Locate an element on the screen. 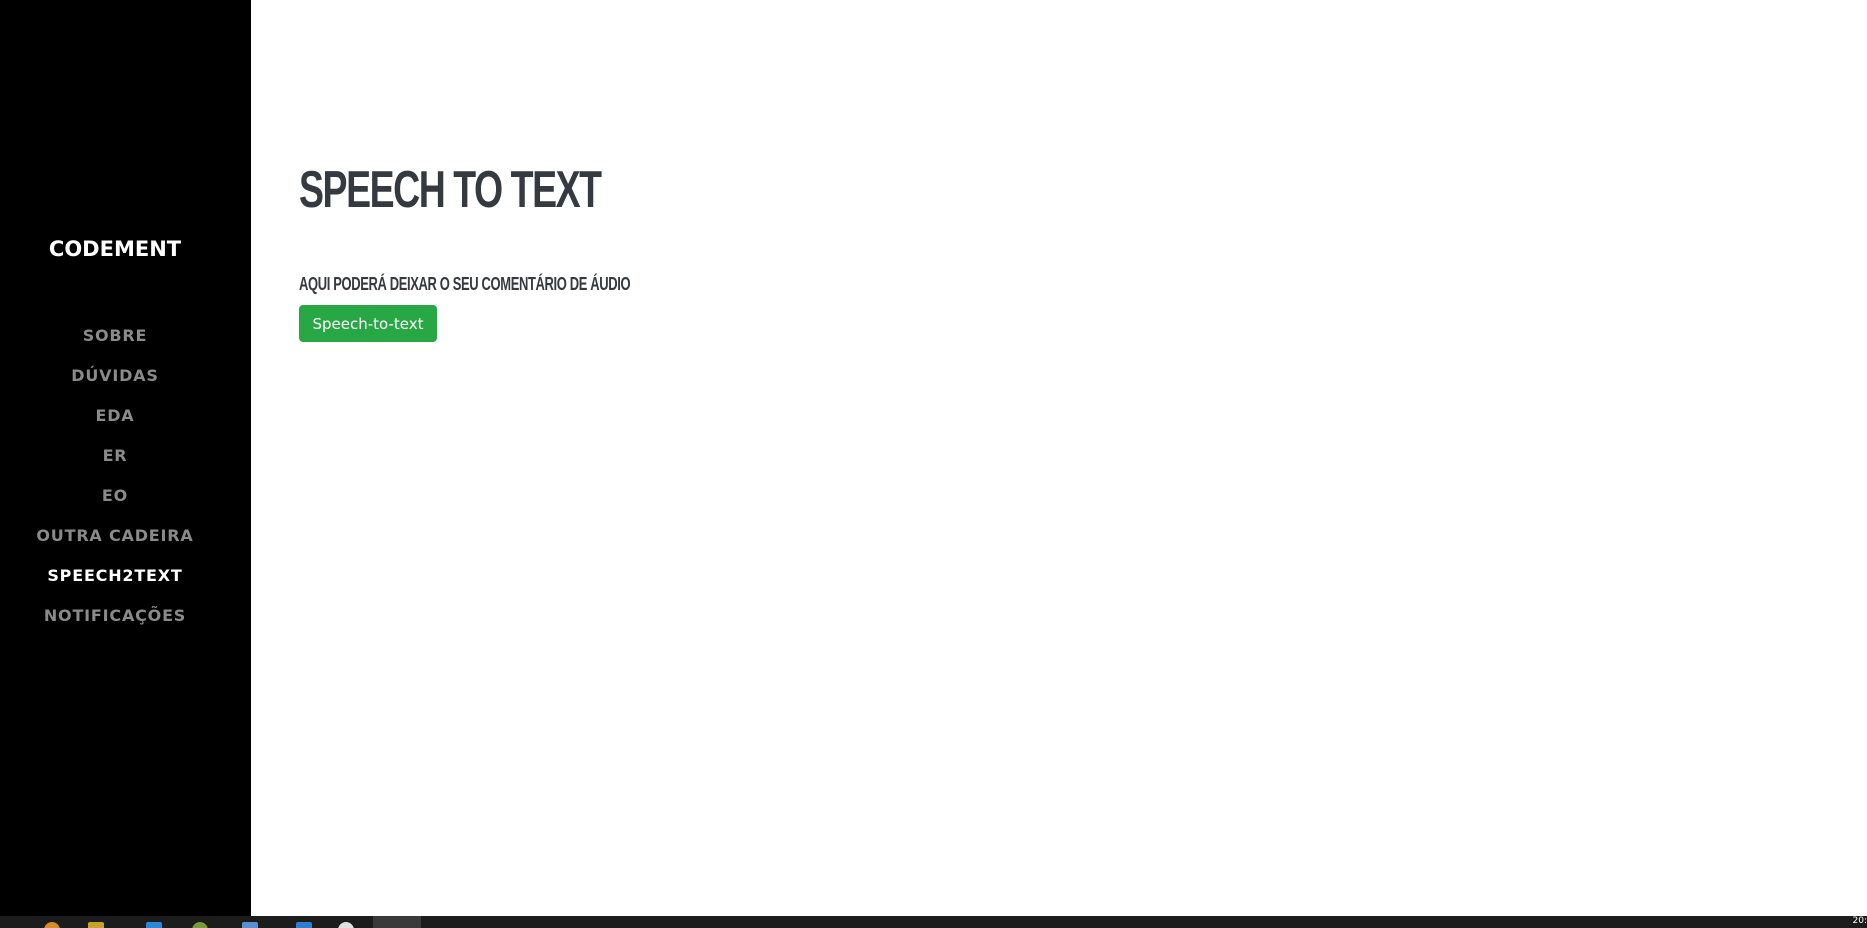 This screenshot has width=1867, height=928. sidebar-item-sobre: SOBRE is located at coordinates (115, 342).